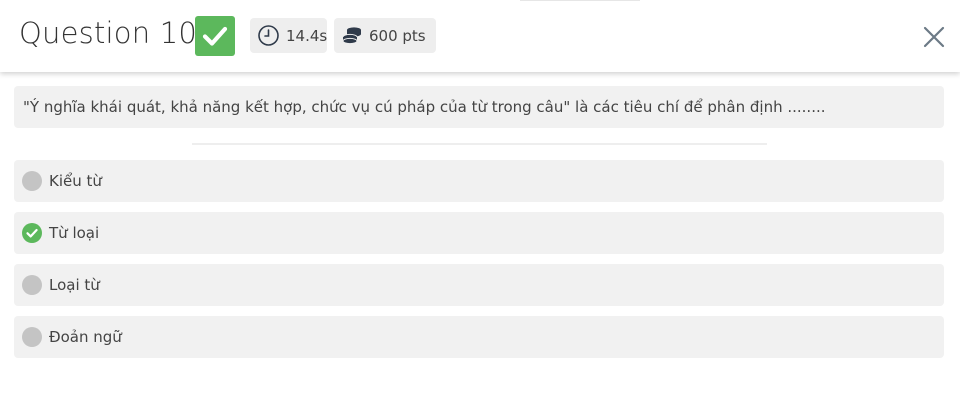  What do you see at coordinates (85, 337) in the screenshot?
I see `answer-label: Đoản ngữ` at bounding box center [85, 337].